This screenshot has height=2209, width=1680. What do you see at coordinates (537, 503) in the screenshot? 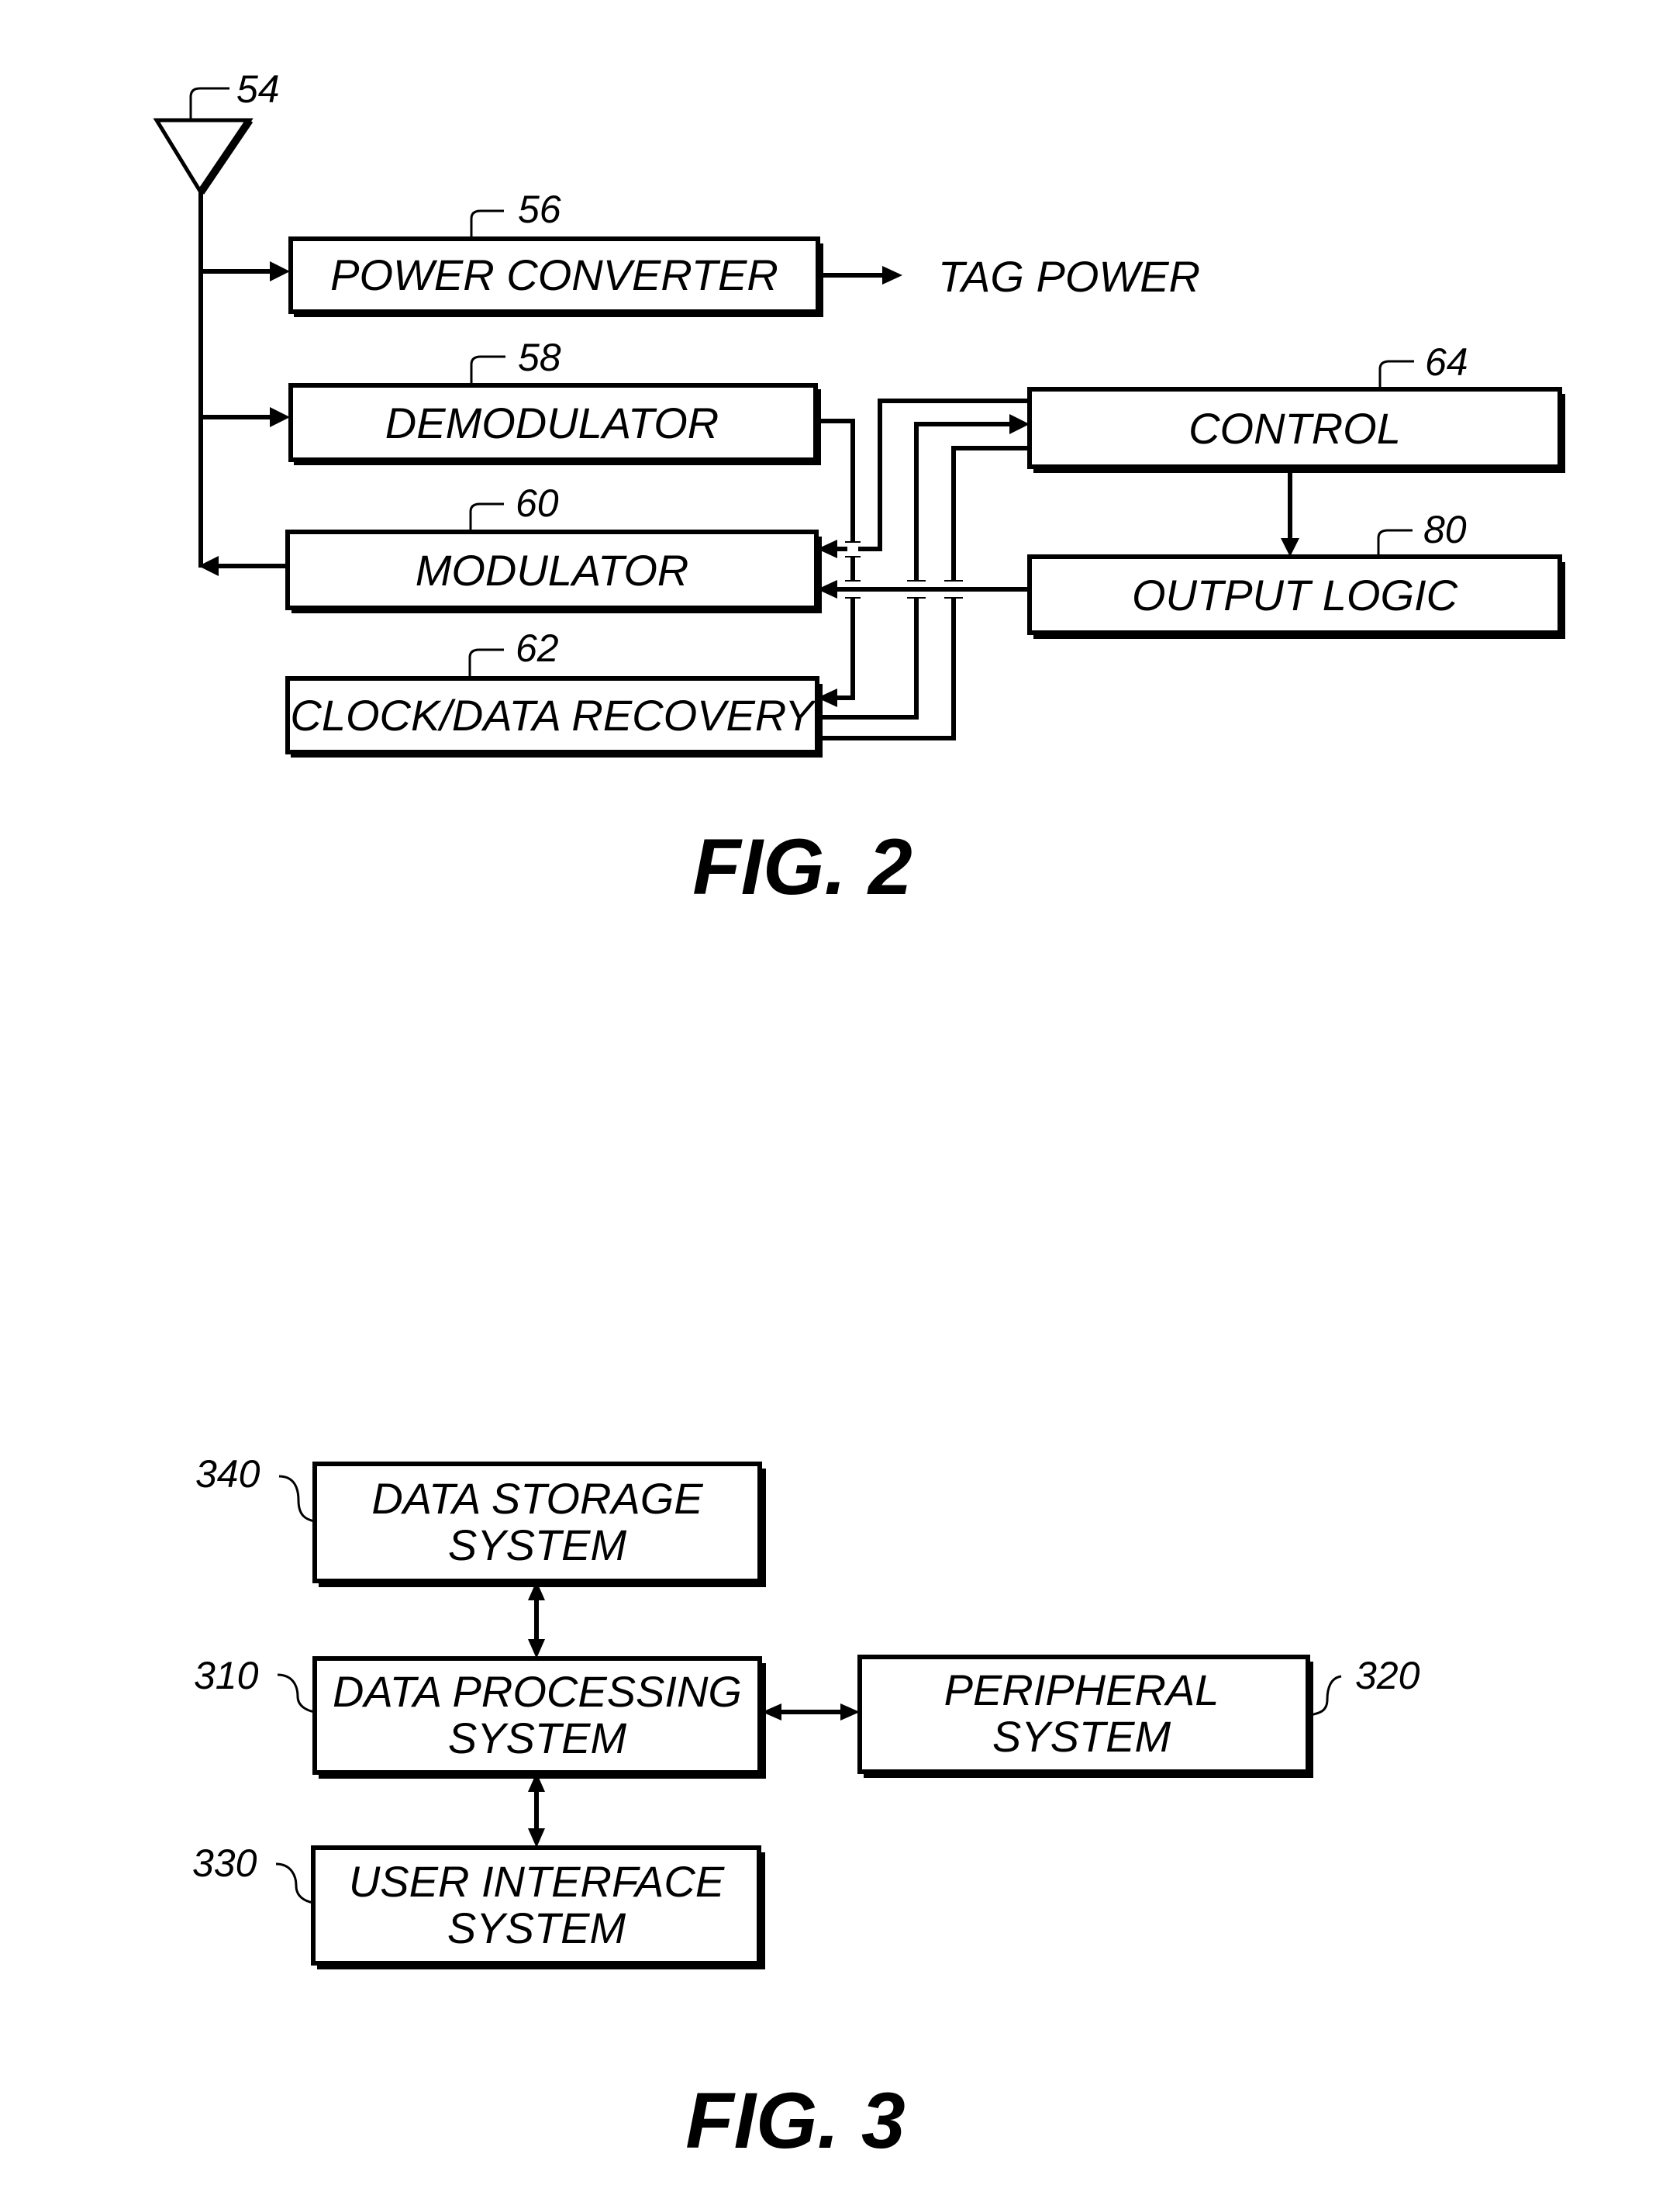
I see `modulator-ref: 60` at bounding box center [537, 503].